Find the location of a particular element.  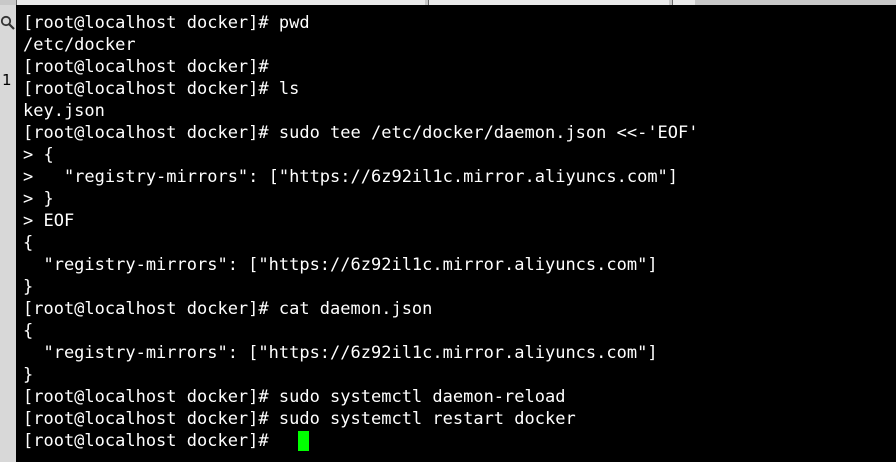

search-icon is located at coordinates (8, 23).